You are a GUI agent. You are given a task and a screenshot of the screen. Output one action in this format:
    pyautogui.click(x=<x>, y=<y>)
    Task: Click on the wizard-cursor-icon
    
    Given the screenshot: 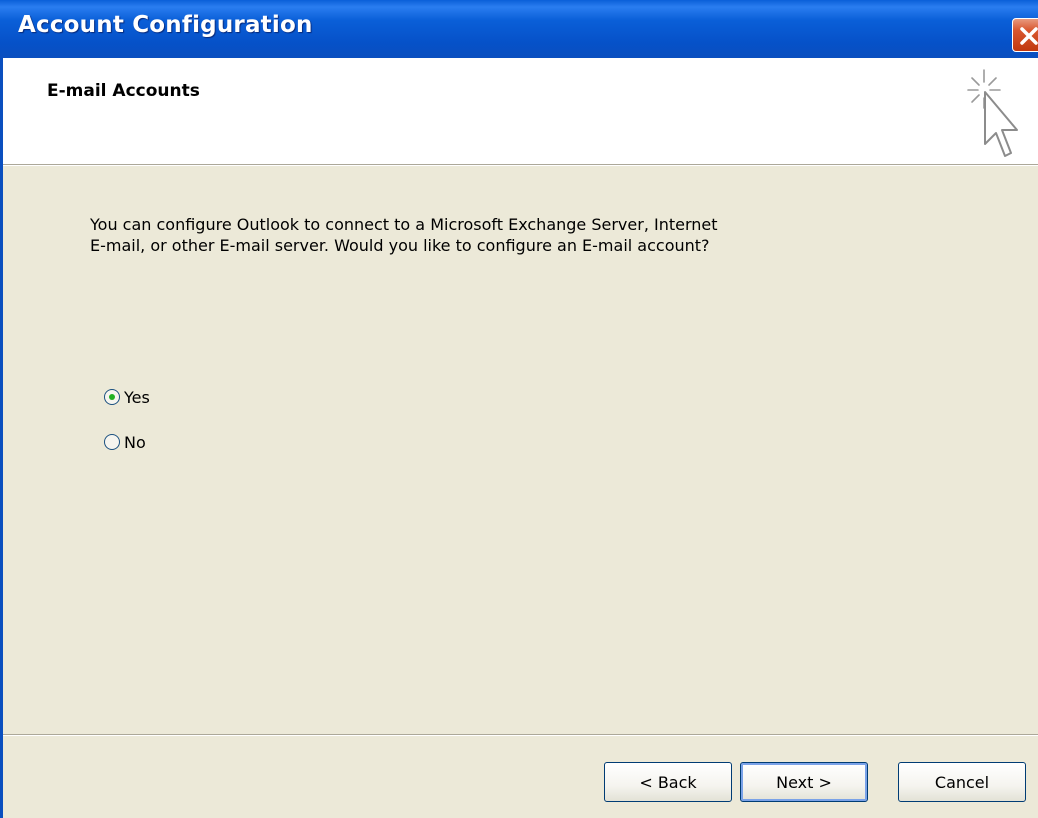 What is the action you would take?
    pyautogui.click(x=992, y=113)
    